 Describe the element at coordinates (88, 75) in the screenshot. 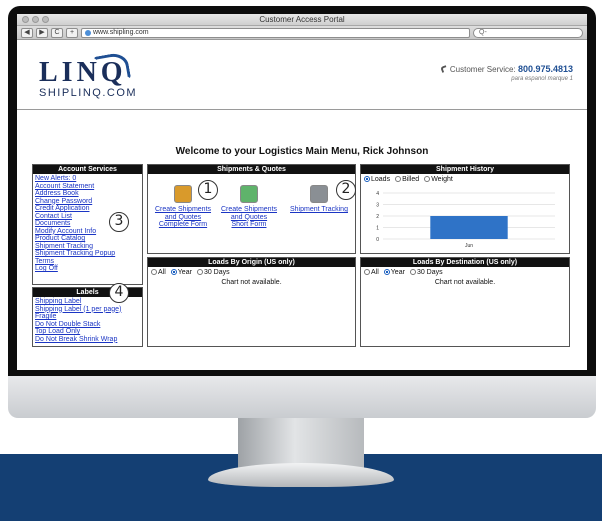

I see `company-logo: LINQ SHIPLINQ.COM` at that location.